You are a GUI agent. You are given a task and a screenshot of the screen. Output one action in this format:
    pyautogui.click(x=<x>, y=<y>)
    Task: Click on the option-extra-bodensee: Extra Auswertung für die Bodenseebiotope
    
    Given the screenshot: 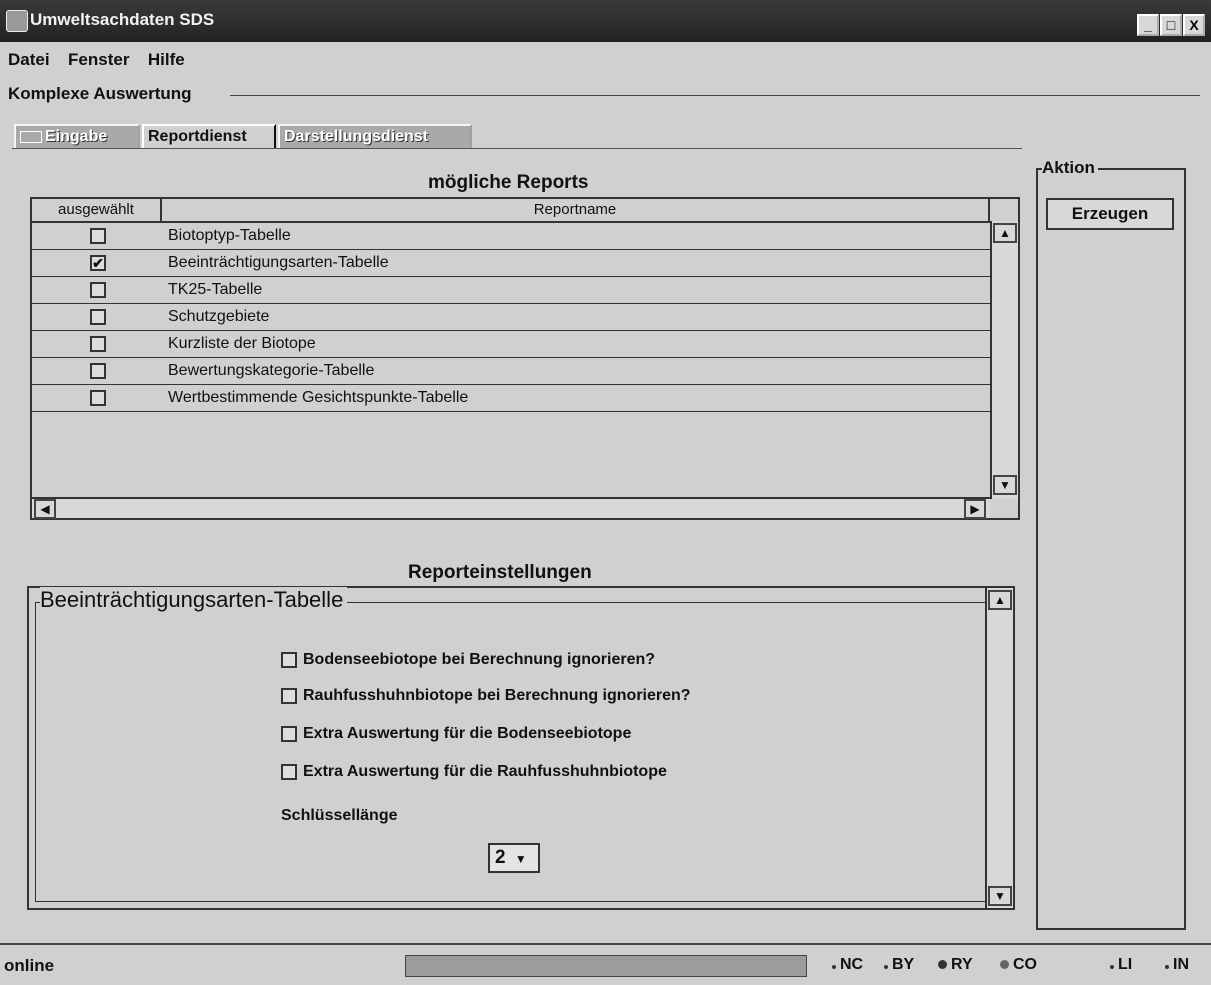 What is the action you would take?
    pyautogui.click(x=456, y=734)
    